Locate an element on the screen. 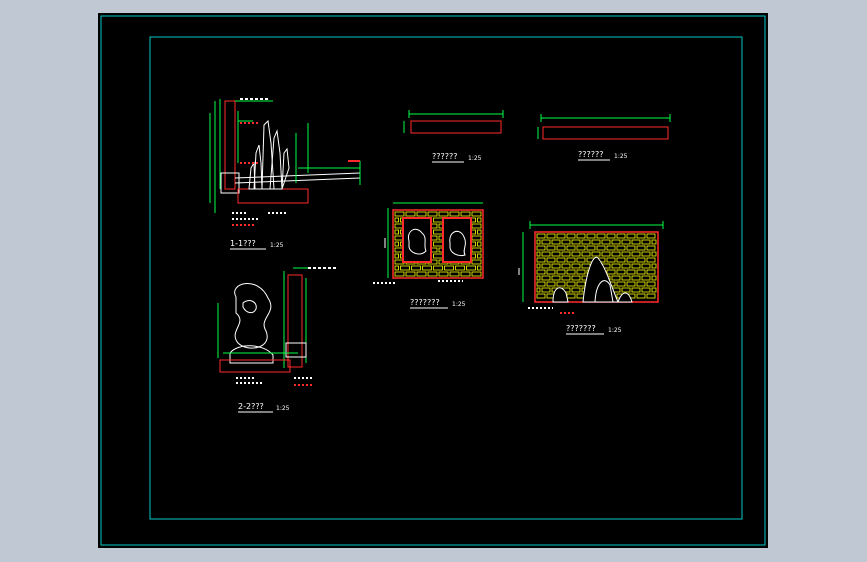  plan-b-scale: 1:25 is located at coordinates (621, 156).